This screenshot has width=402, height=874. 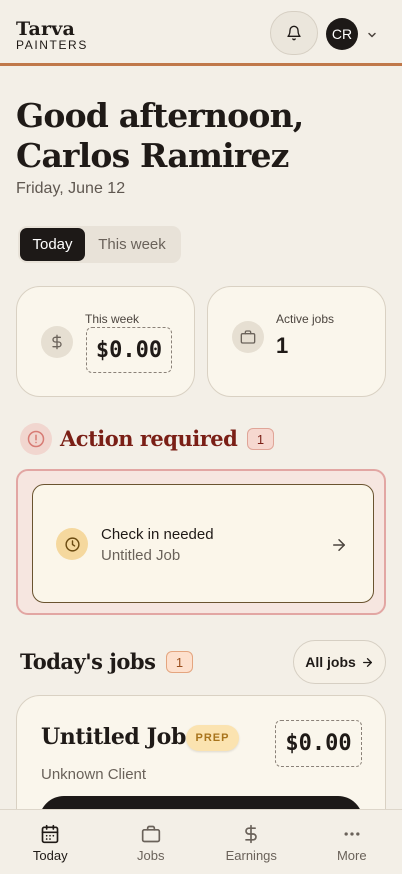 I want to click on greeting-line-1: Good afternoon,, so click(x=160, y=115).